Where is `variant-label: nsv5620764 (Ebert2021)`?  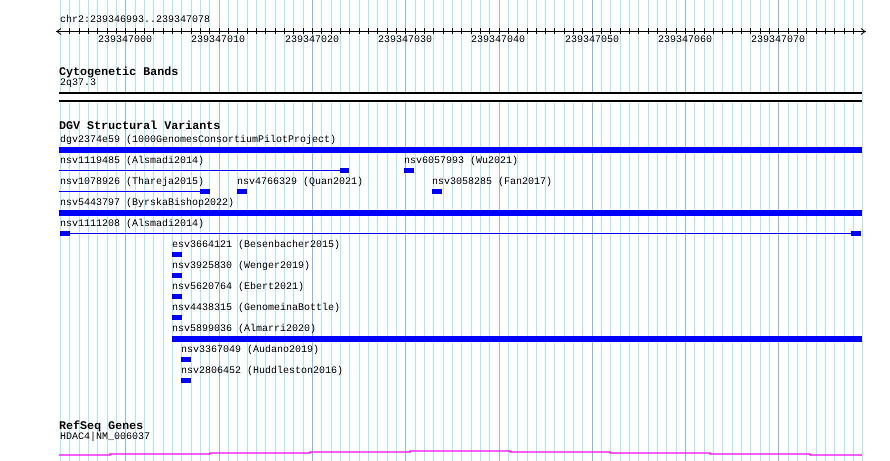
variant-label: nsv5620764 (Ebert2021) is located at coordinates (238, 288).